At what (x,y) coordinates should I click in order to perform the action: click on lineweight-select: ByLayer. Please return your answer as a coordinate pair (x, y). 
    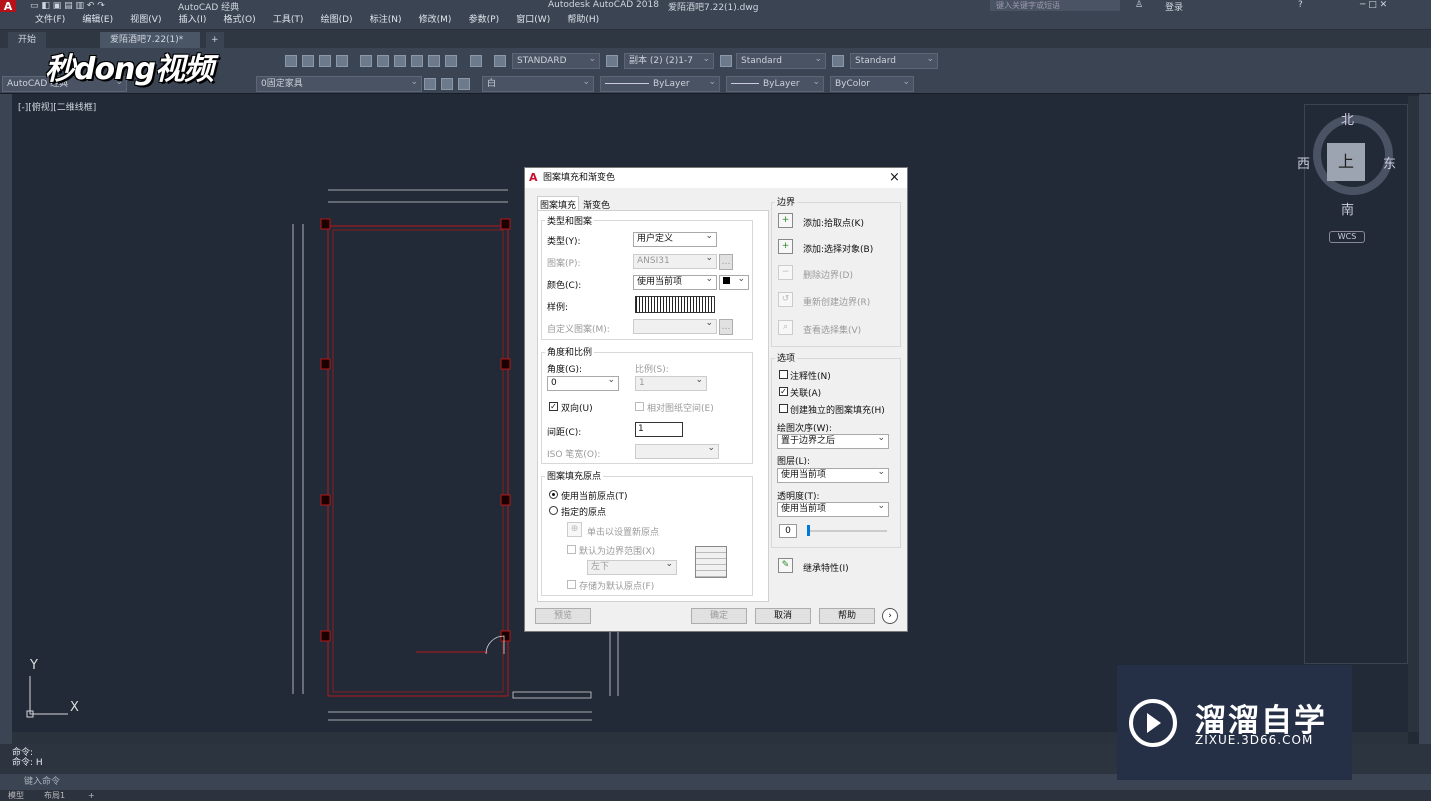
    Looking at the image, I should click on (775, 84).